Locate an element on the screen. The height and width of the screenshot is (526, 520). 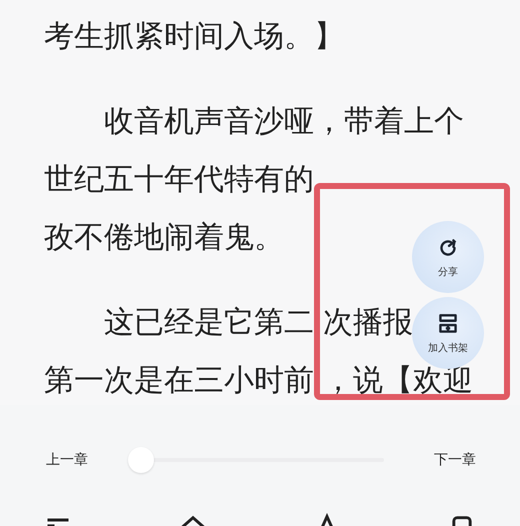
progress-slider is located at coordinates (256, 460).